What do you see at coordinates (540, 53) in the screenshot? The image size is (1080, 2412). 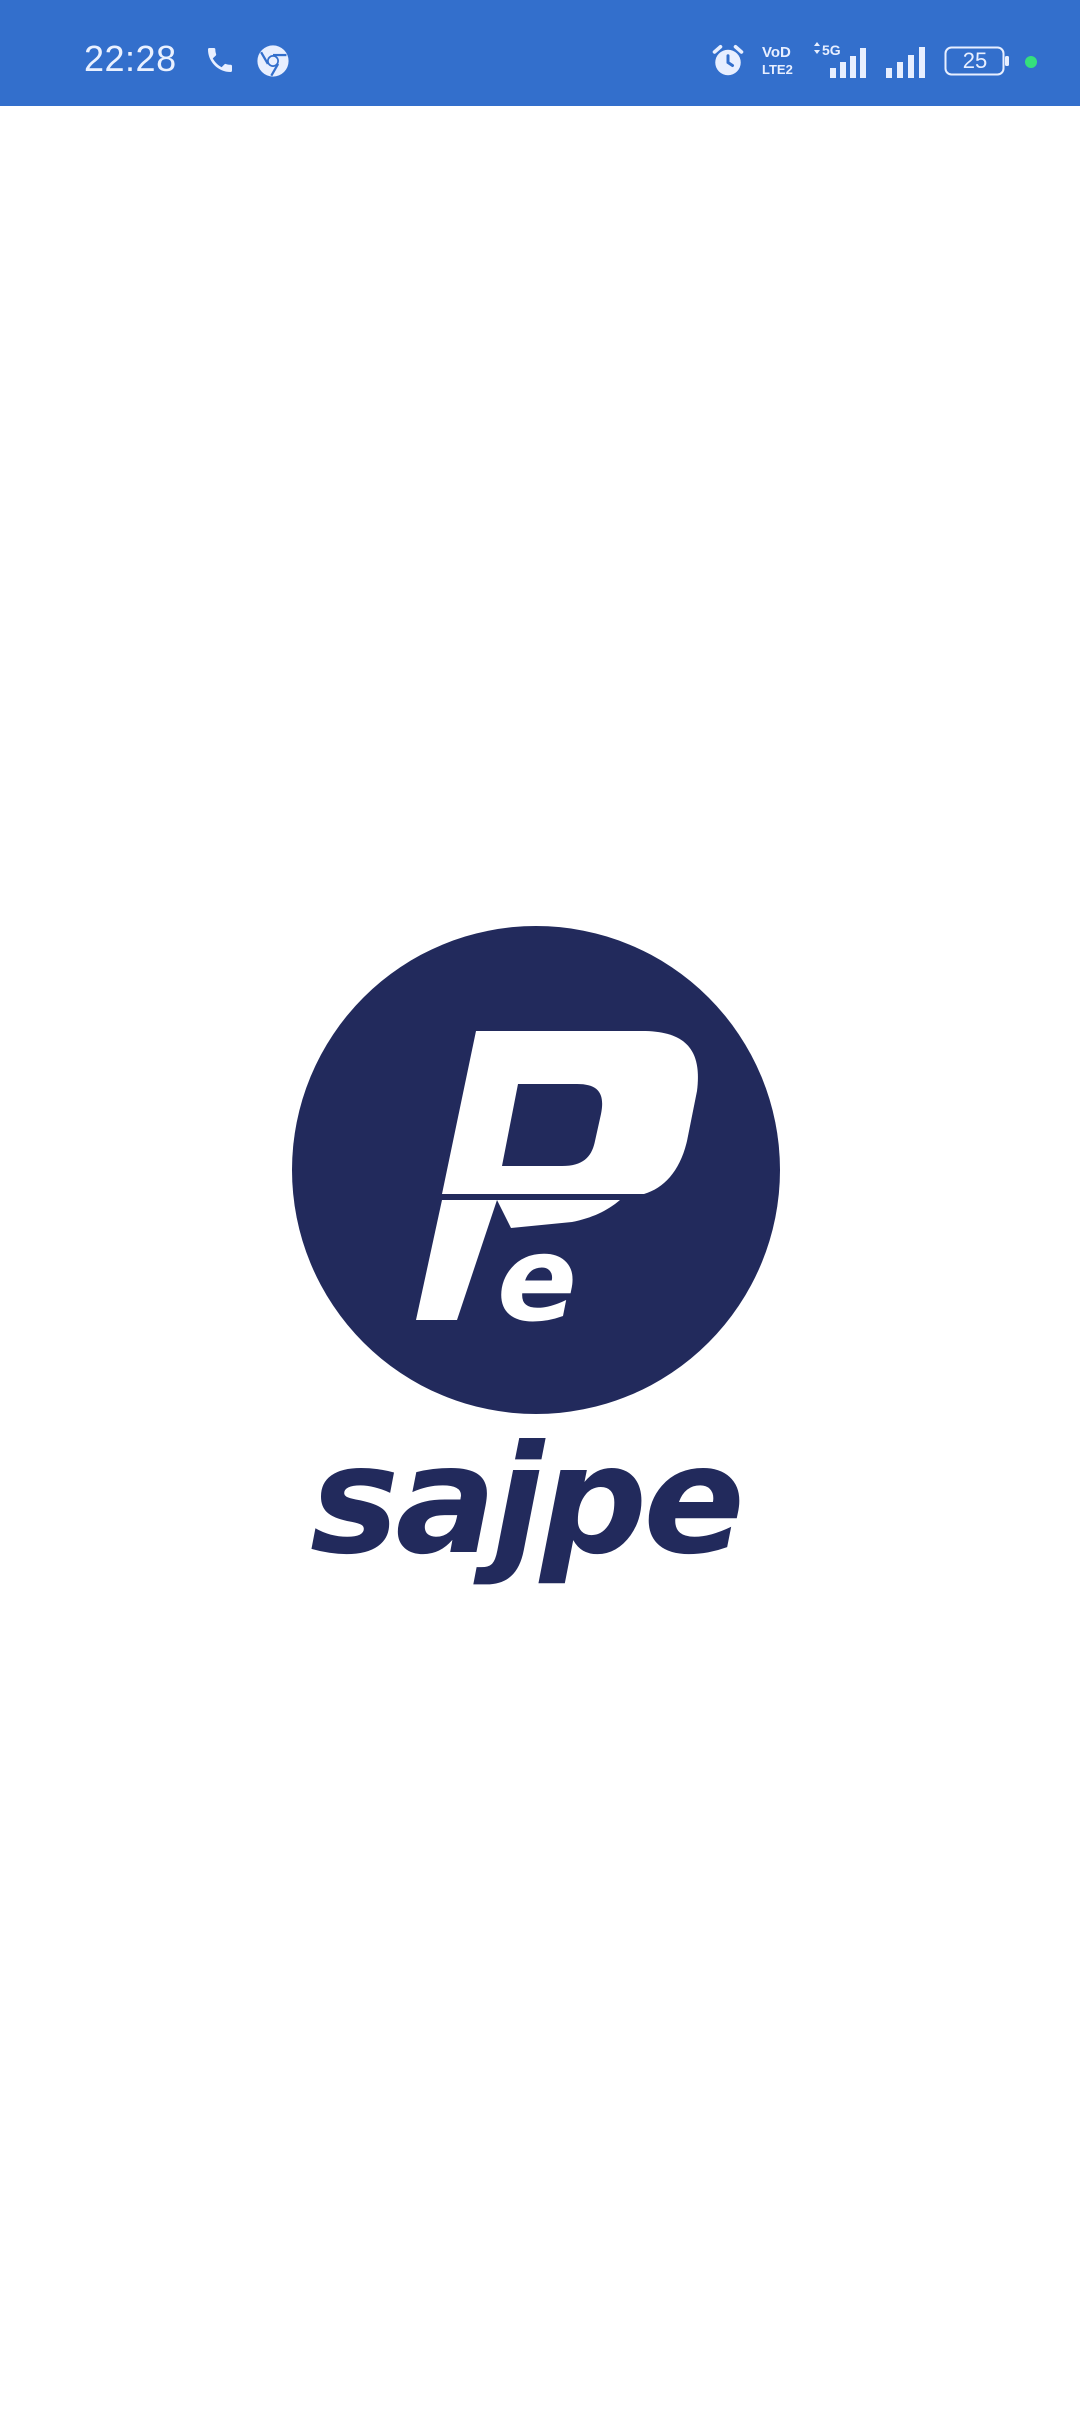 I see `status-bar: 22:28 VoD LTE2 5G 25` at bounding box center [540, 53].